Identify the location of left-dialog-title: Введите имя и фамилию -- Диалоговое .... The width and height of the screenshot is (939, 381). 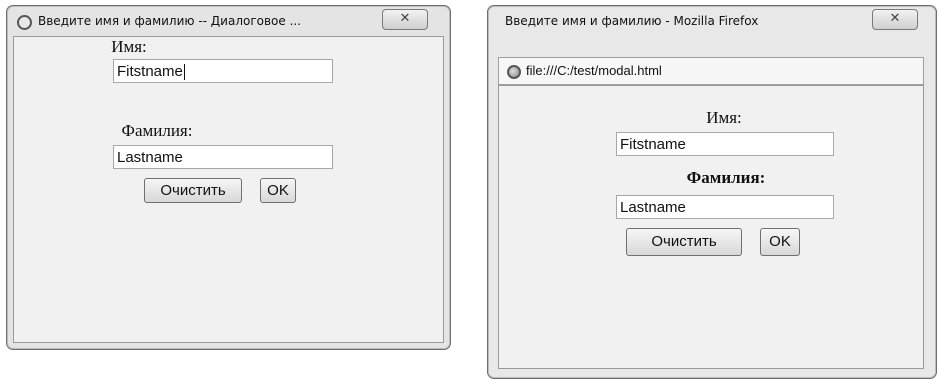
(170, 21).